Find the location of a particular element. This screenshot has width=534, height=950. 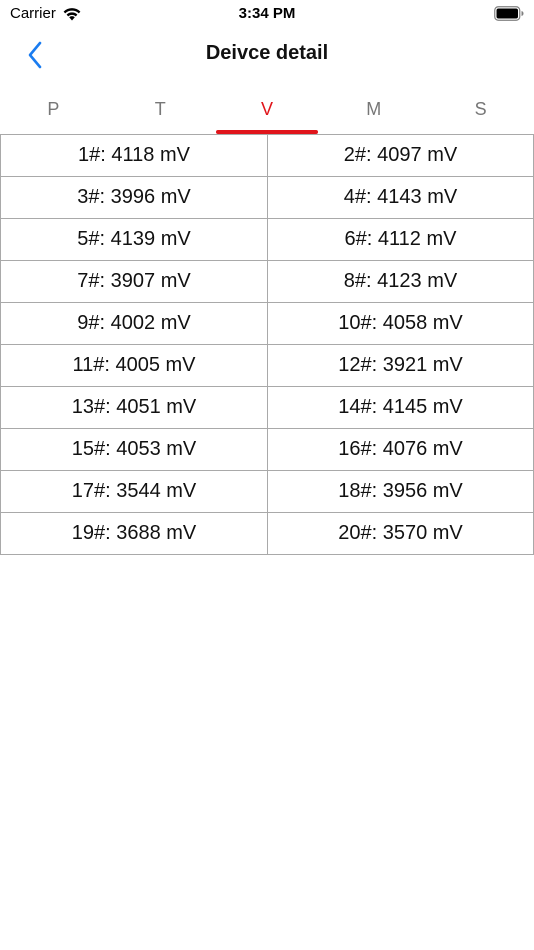

tab-label: S is located at coordinates (480, 109).